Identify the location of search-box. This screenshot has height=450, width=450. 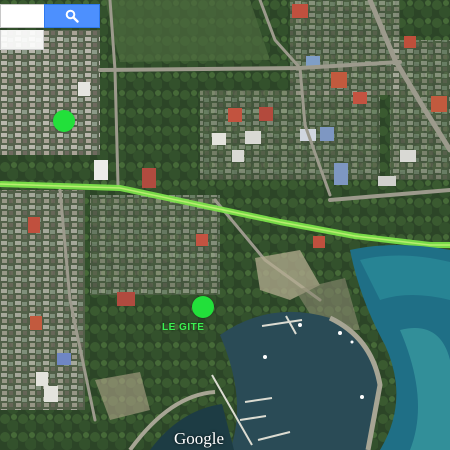
(22, 16).